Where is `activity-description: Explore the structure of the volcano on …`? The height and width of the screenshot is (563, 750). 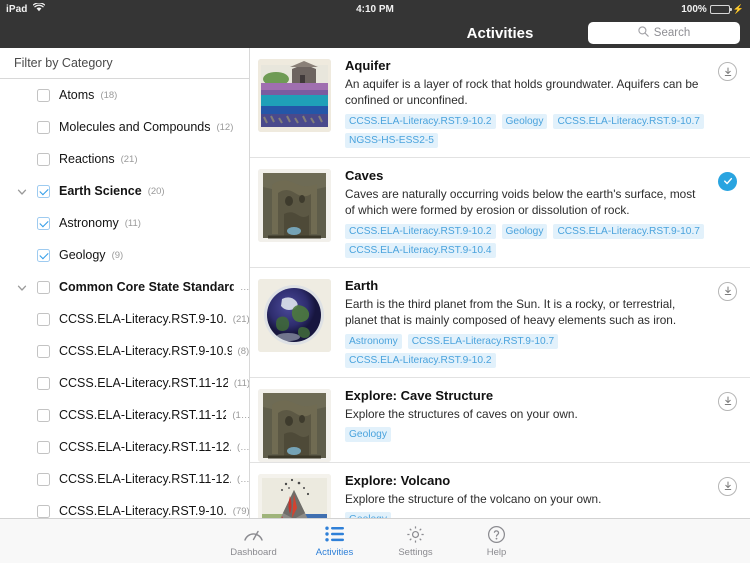
activity-description: Explore the structure of the volcano on … is located at coordinates (473, 498).